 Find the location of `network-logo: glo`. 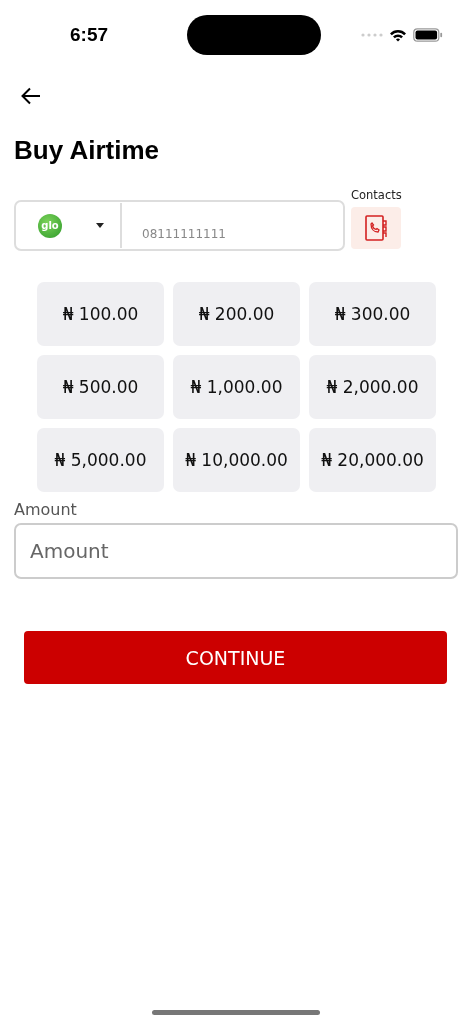

network-logo: glo is located at coordinates (50, 225).